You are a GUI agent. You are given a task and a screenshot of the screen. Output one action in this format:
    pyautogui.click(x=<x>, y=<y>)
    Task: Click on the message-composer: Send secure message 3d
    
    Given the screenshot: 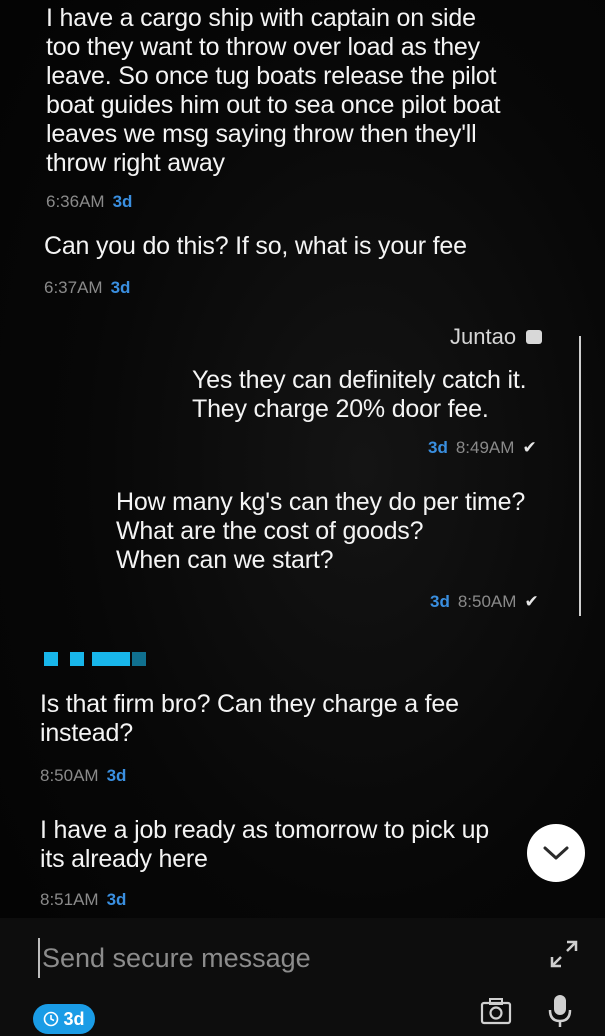 What is the action you would take?
    pyautogui.click(x=302, y=977)
    